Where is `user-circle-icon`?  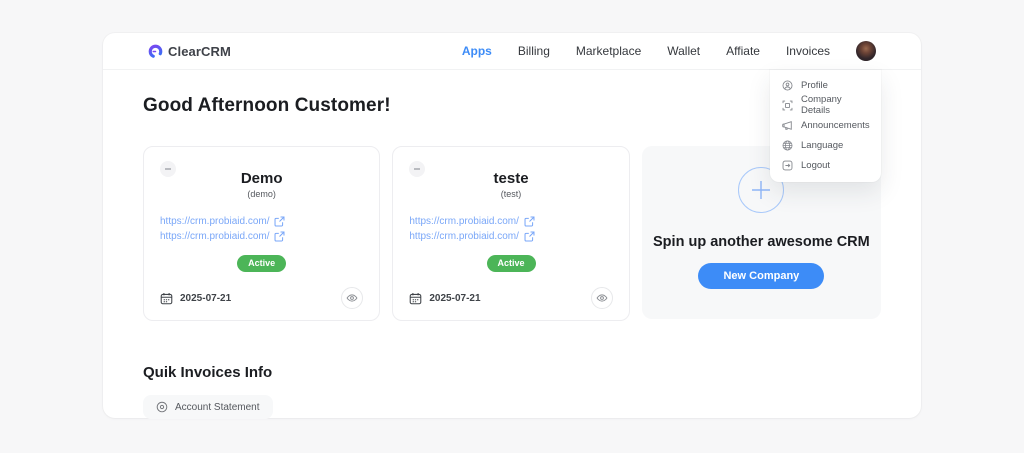
user-circle-icon is located at coordinates (787, 85).